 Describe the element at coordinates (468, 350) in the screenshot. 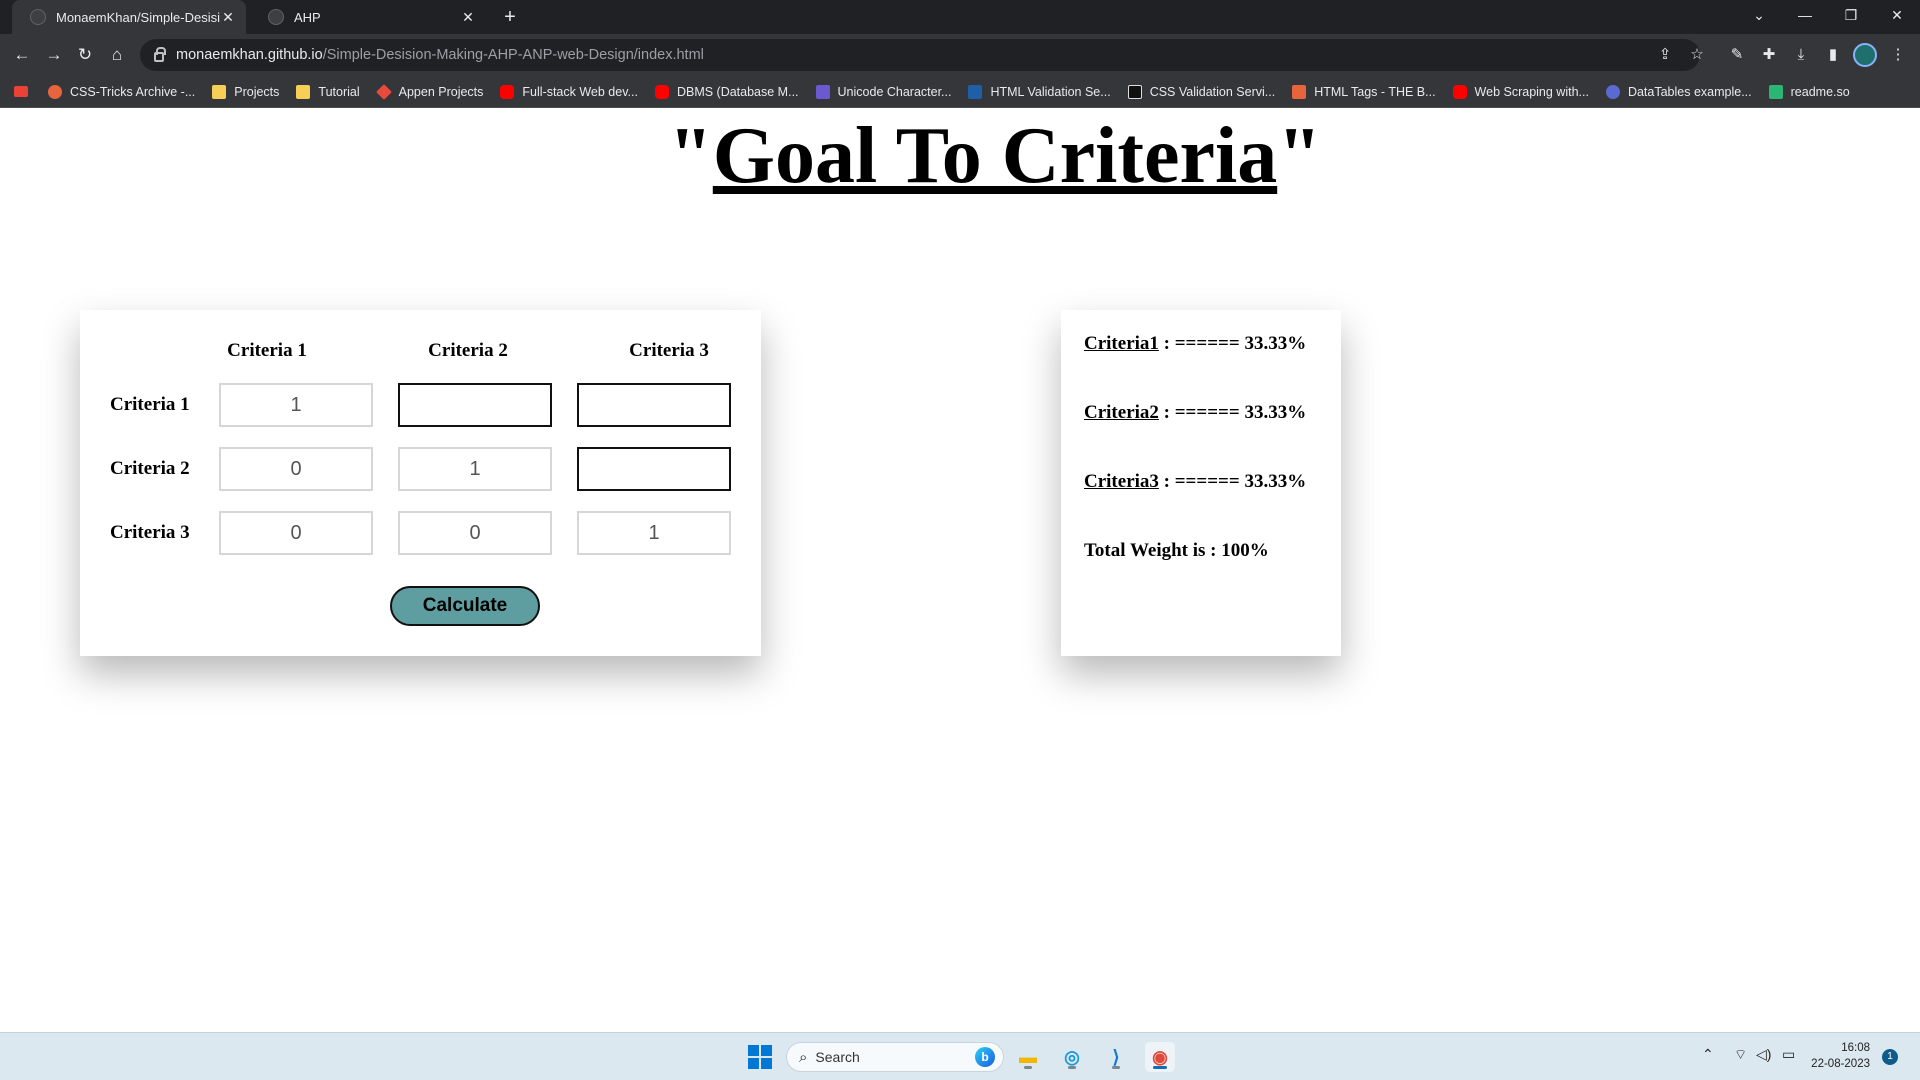

I see `column-header: Criteria 2` at that location.